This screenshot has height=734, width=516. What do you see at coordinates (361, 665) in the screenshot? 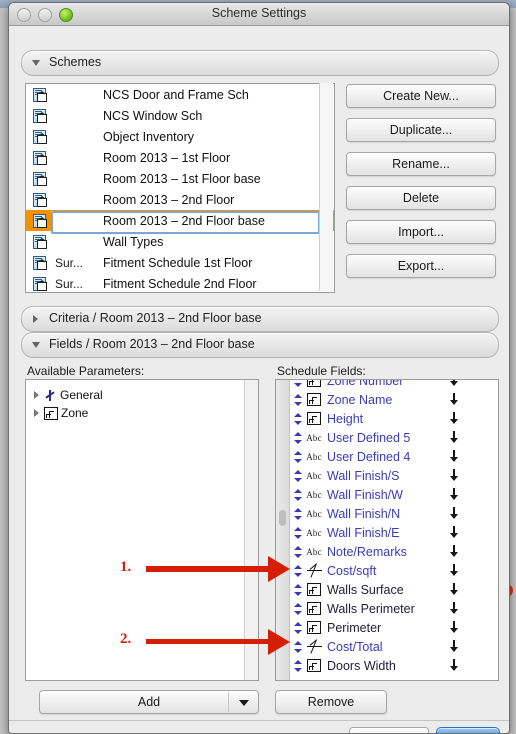
I see `schedule-field-label: Doors Width` at bounding box center [361, 665].